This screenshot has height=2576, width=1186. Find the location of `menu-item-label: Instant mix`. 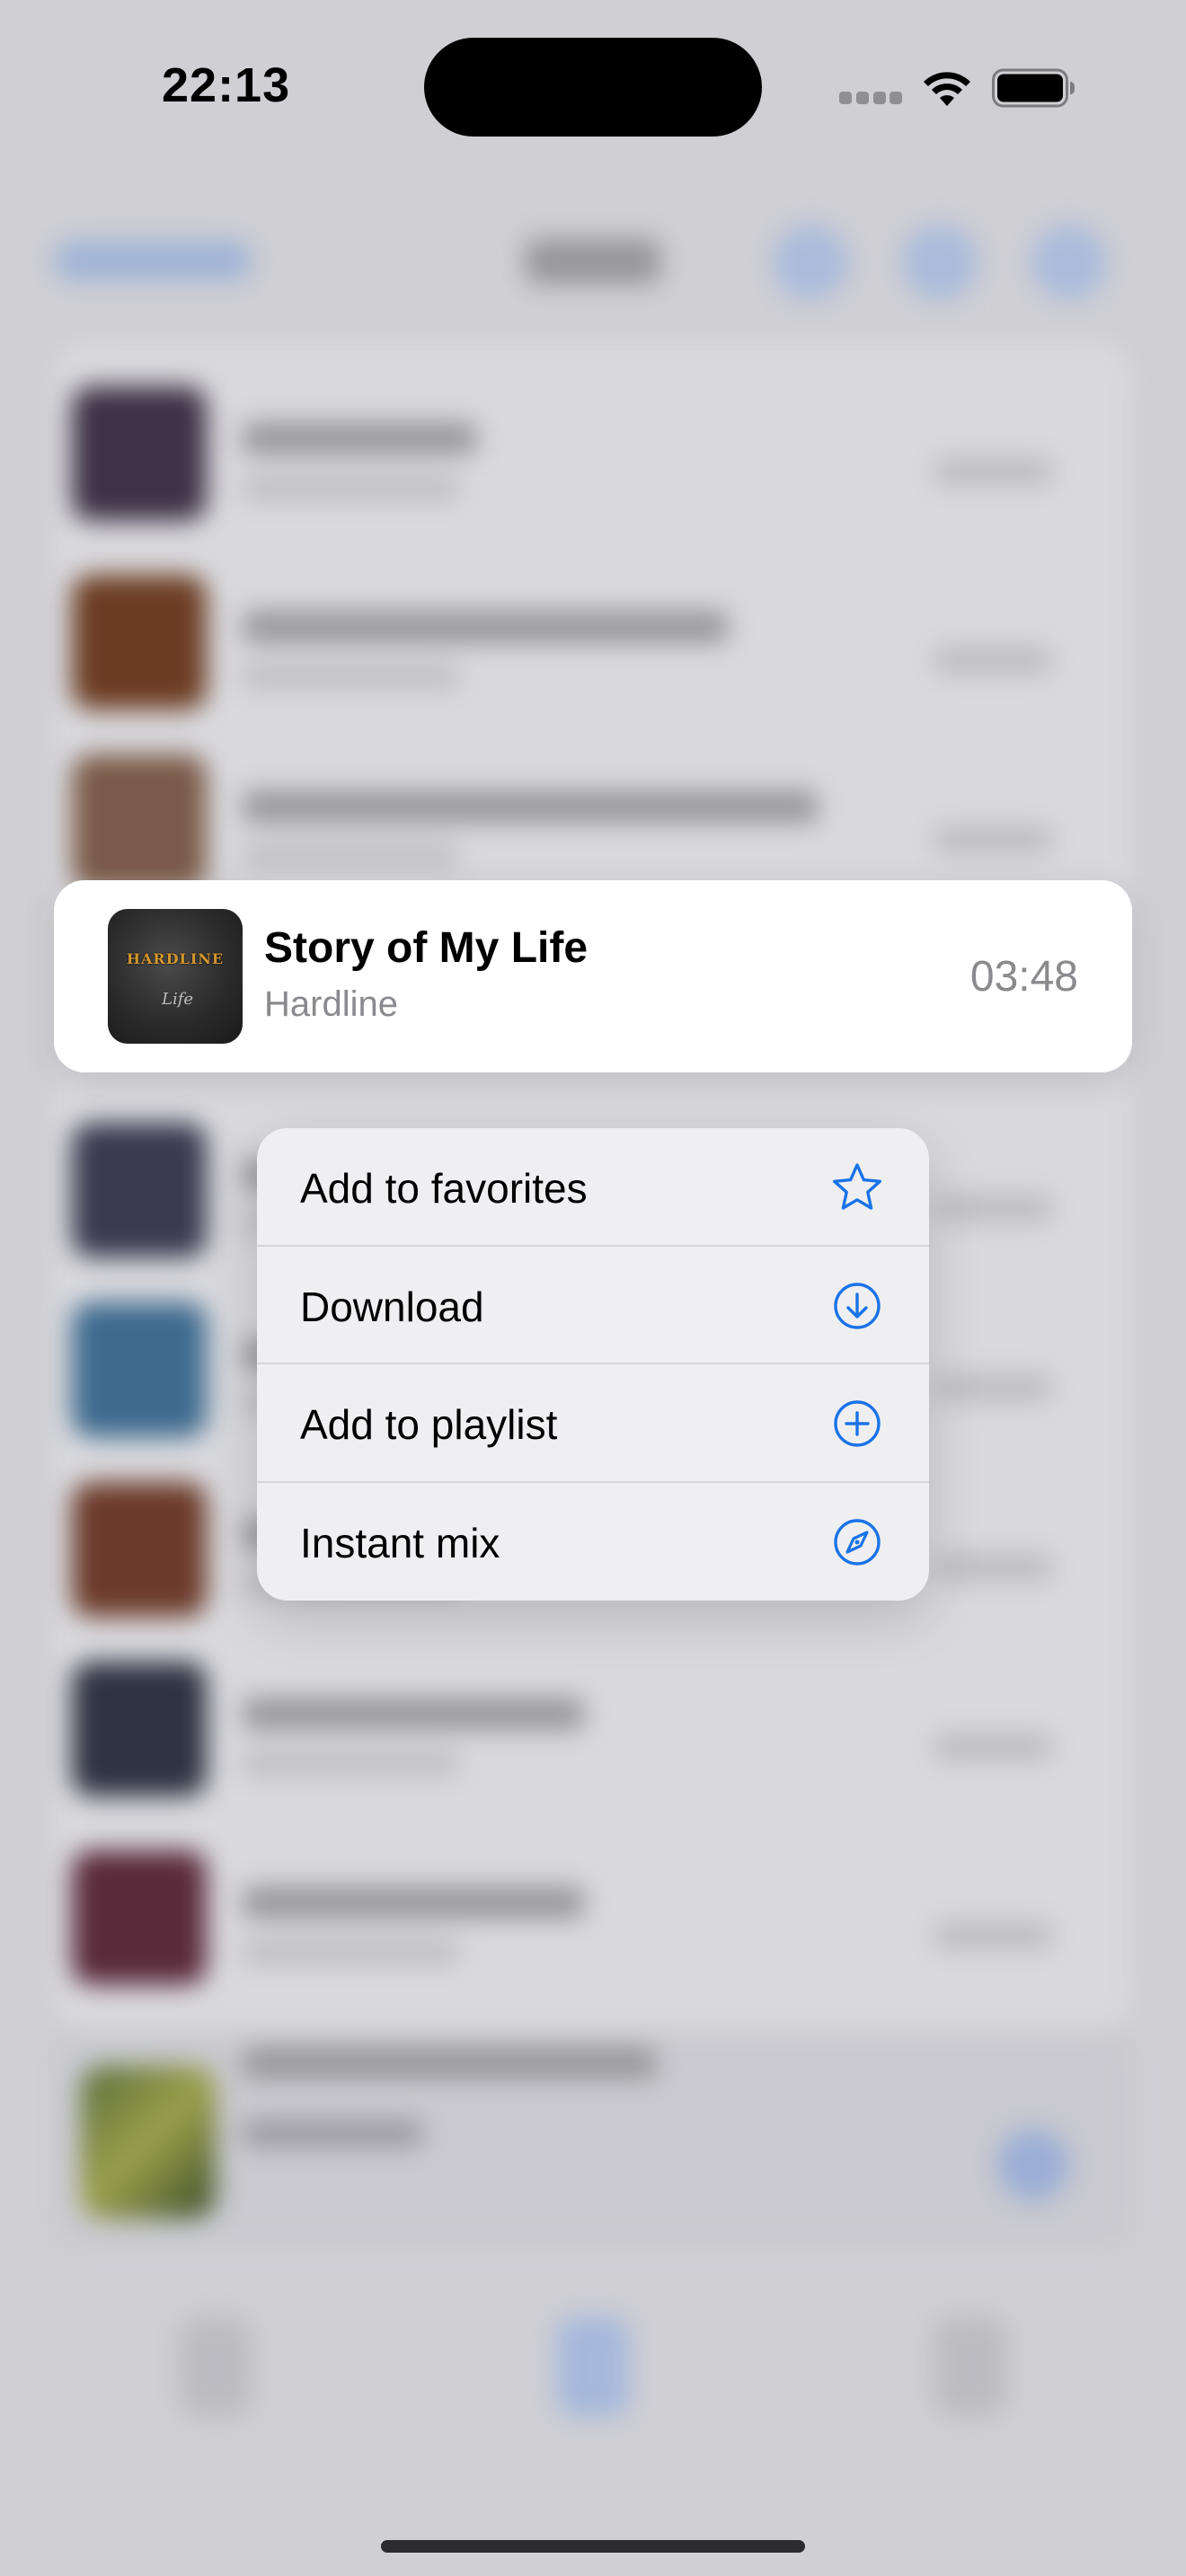

menu-item-label: Instant mix is located at coordinates (400, 1542).